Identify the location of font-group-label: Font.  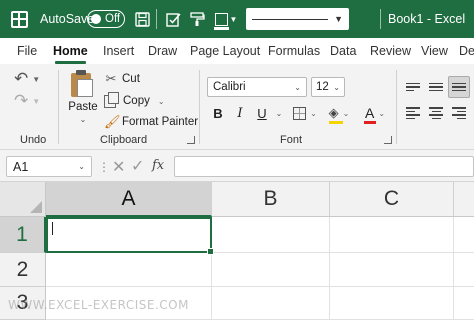
(291, 140).